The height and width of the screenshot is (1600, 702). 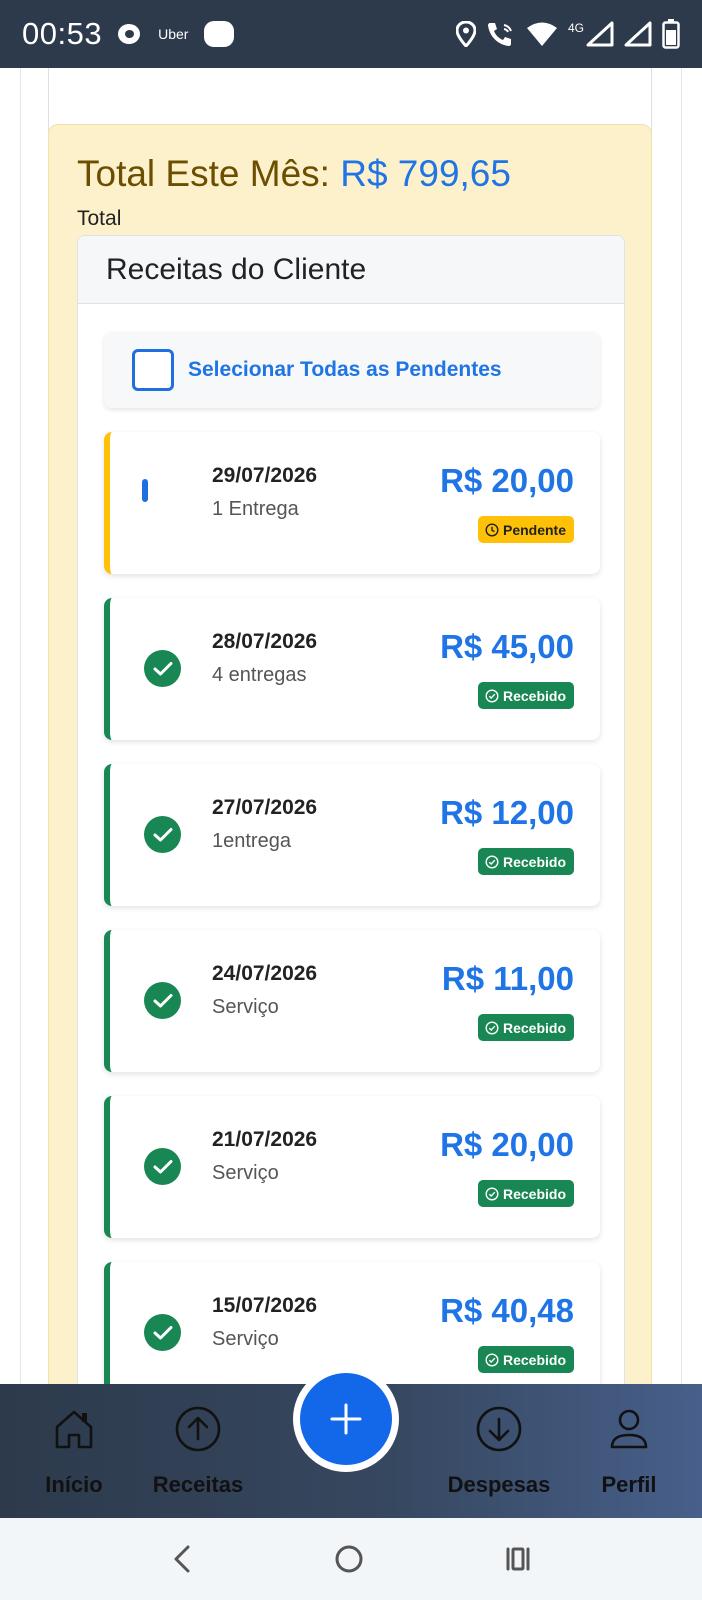 I want to click on receipt-description: 1 Entrega, so click(x=255, y=509).